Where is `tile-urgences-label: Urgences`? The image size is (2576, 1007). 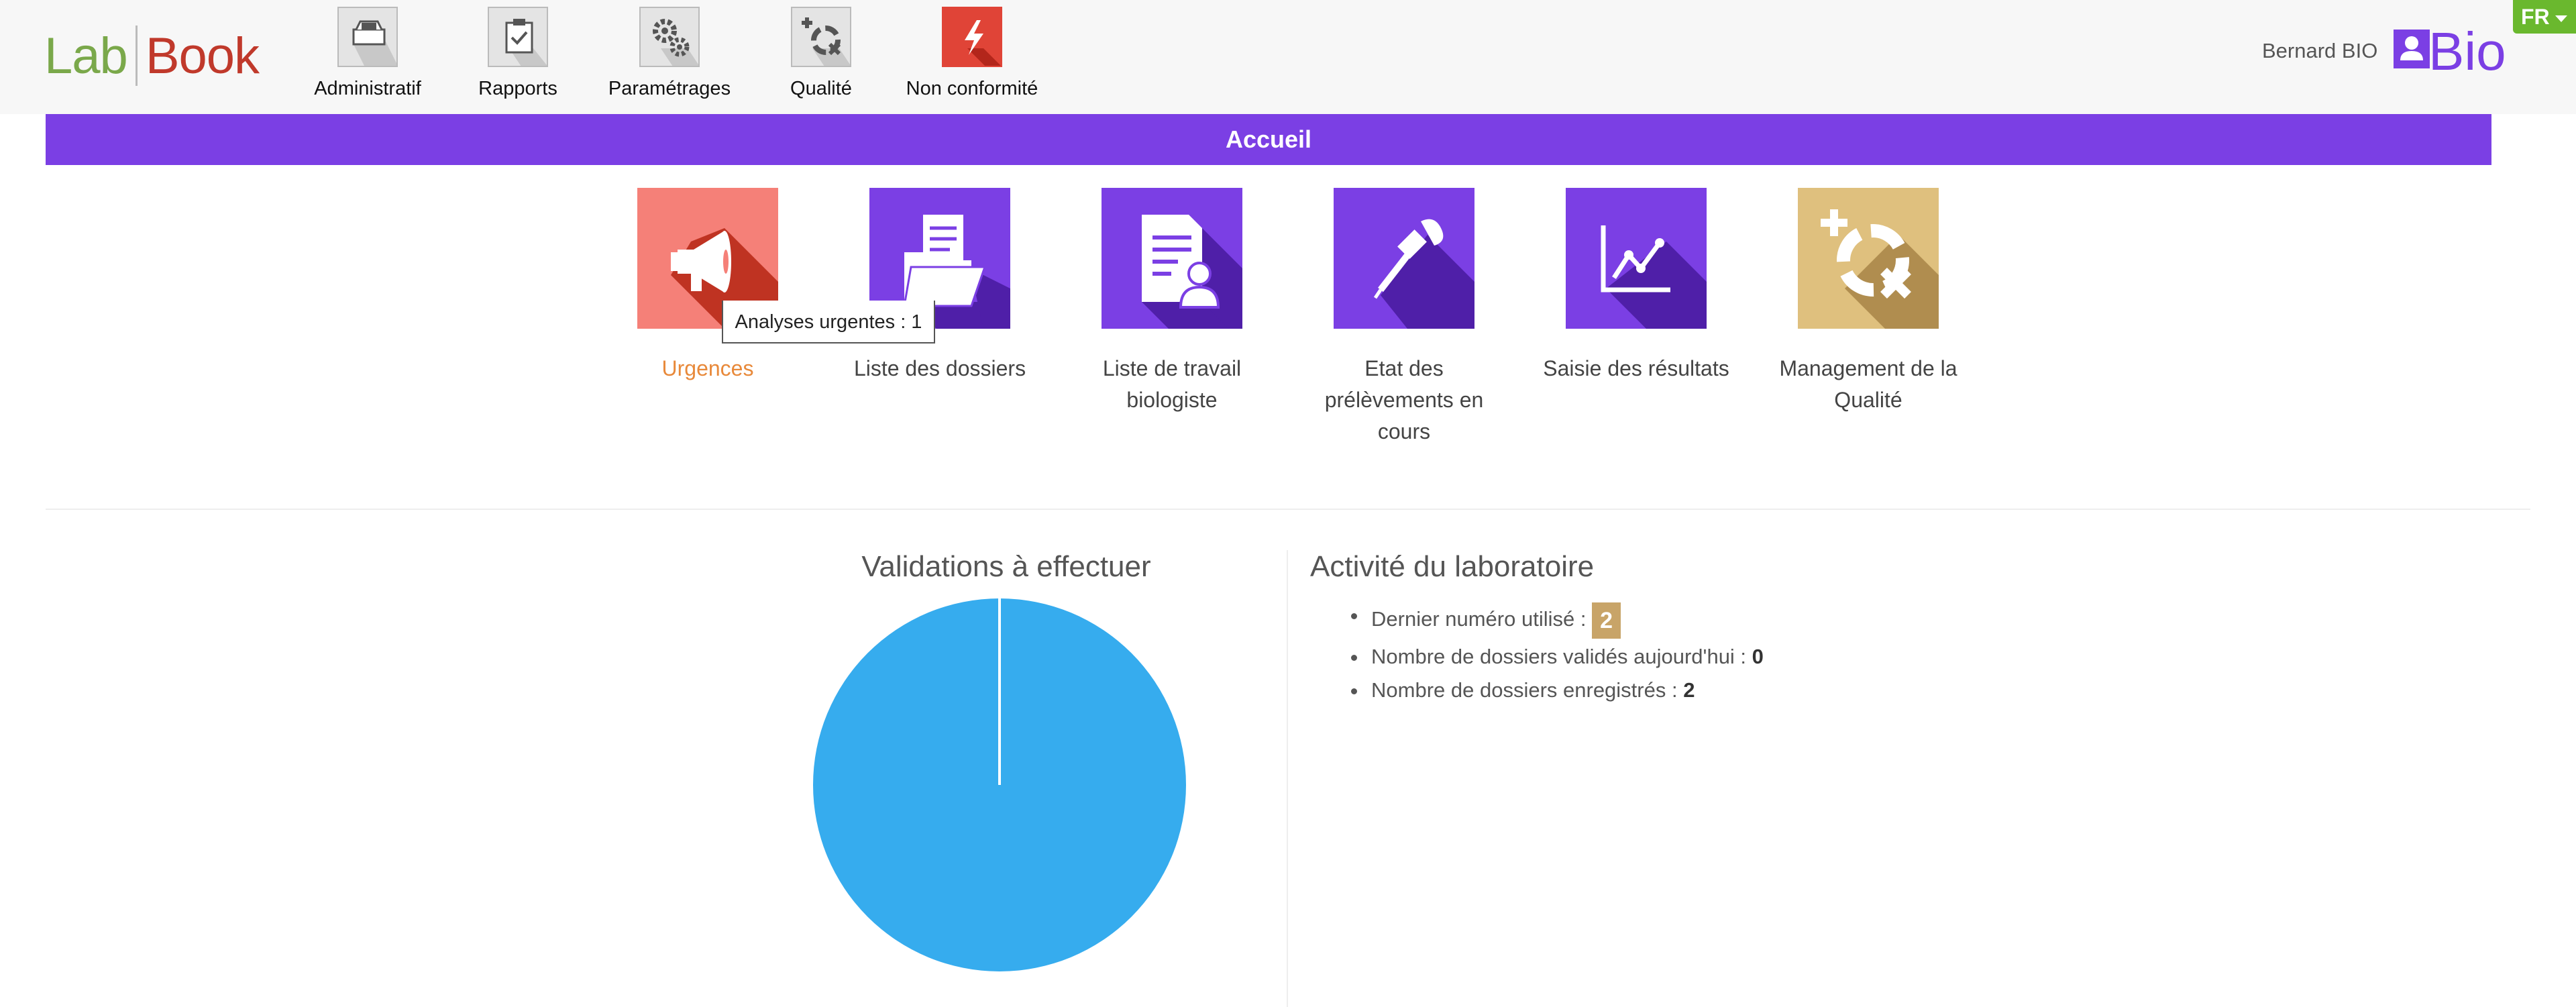 tile-urgences-label: Urgences is located at coordinates (707, 368).